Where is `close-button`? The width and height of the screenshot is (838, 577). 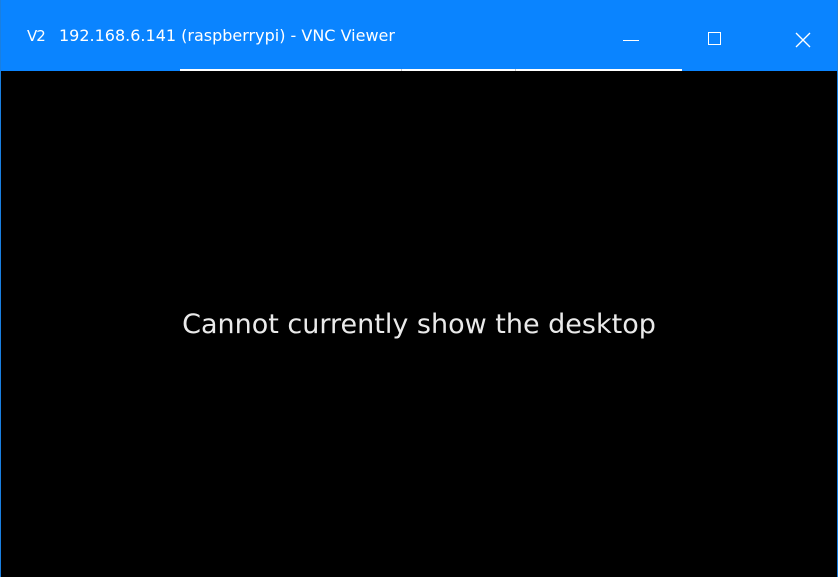 close-button is located at coordinates (792, 35).